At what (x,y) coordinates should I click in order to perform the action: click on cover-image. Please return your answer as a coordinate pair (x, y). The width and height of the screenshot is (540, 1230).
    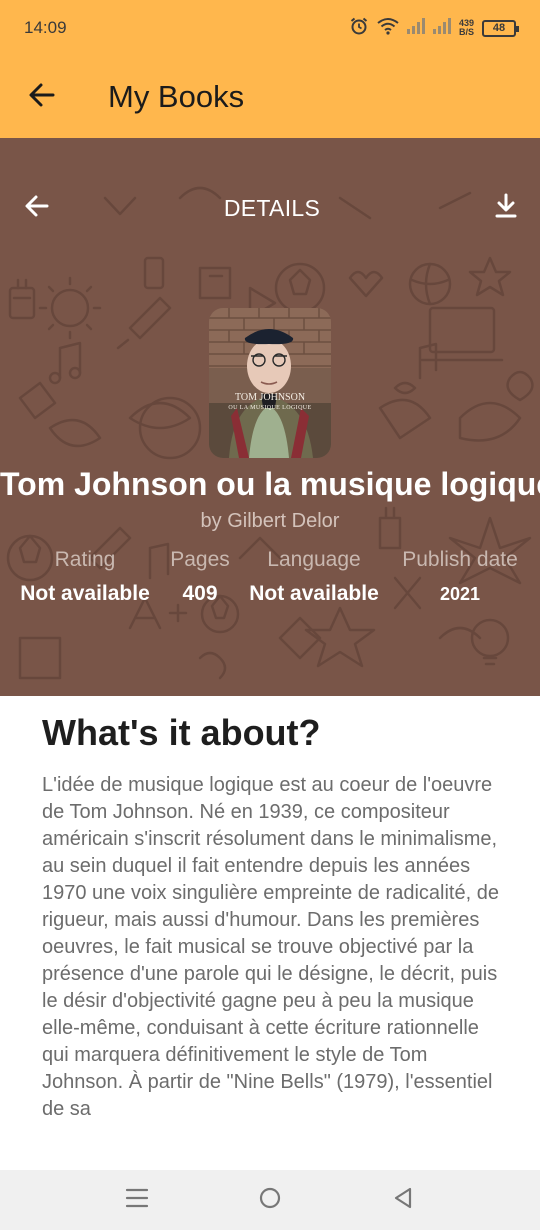
    Looking at the image, I should click on (270, 383).